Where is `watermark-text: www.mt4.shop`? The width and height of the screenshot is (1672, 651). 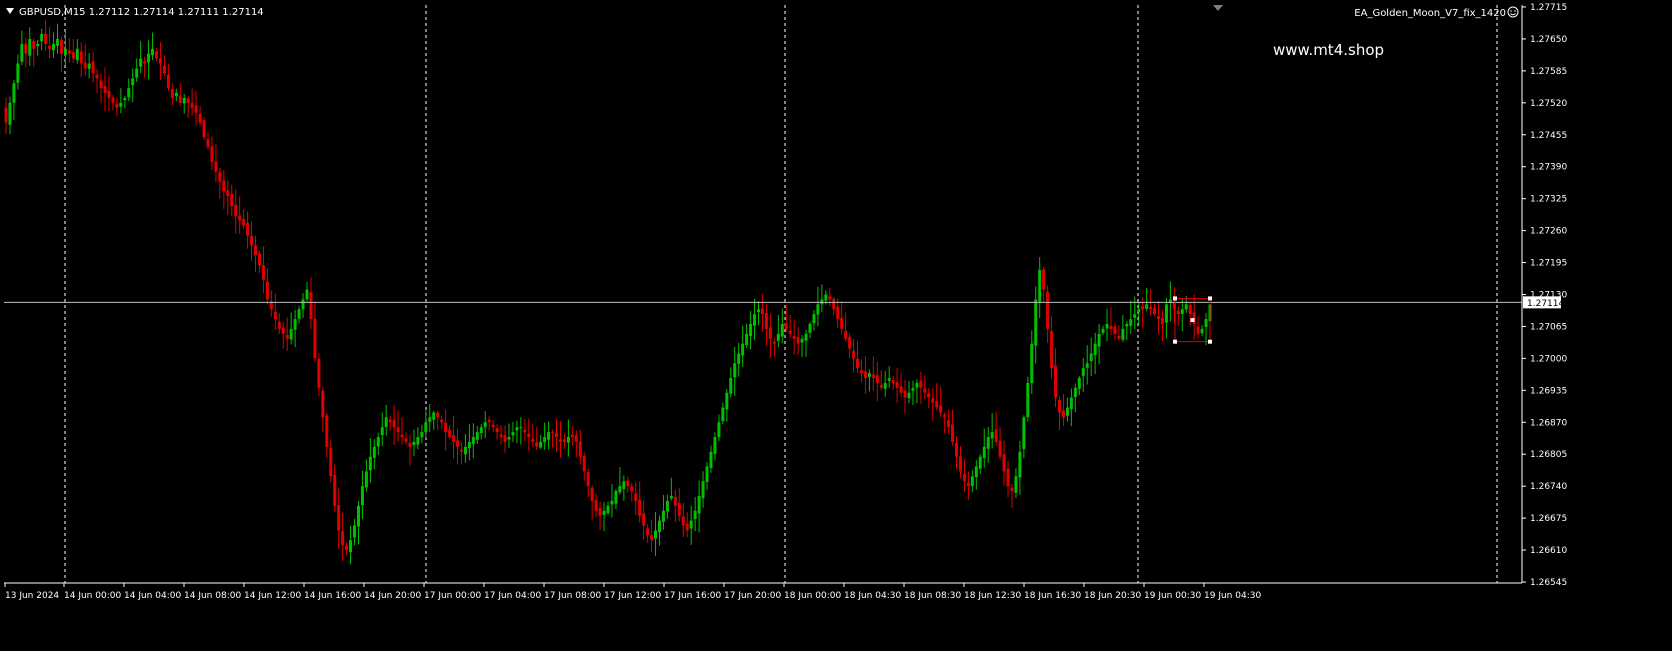 watermark-text: www.mt4.shop is located at coordinates (1328, 50).